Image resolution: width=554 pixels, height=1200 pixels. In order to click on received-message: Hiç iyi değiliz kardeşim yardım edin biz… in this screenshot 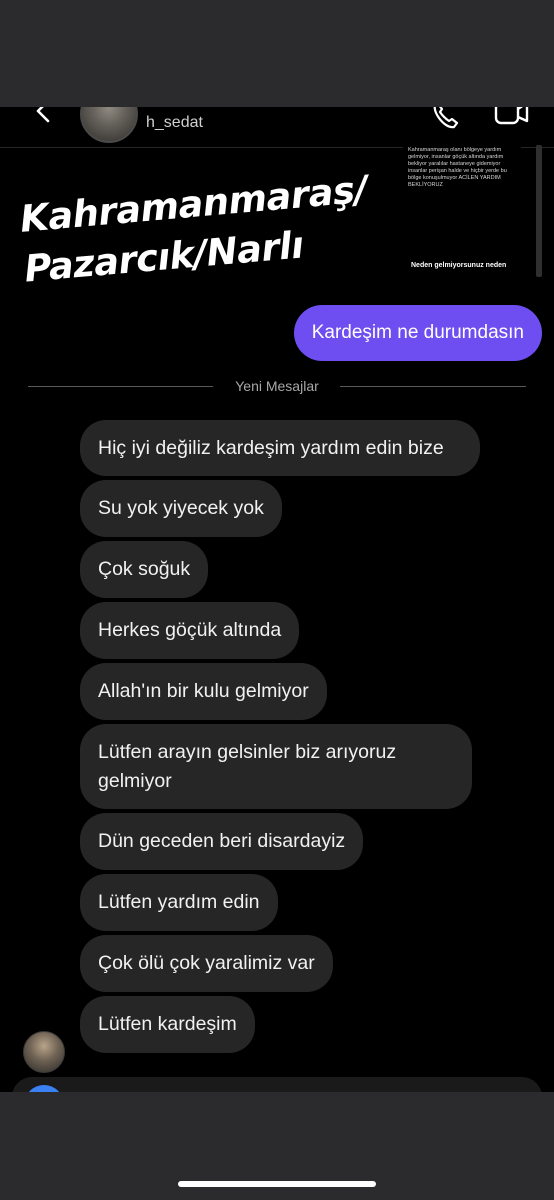, I will do `click(280, 448)`.